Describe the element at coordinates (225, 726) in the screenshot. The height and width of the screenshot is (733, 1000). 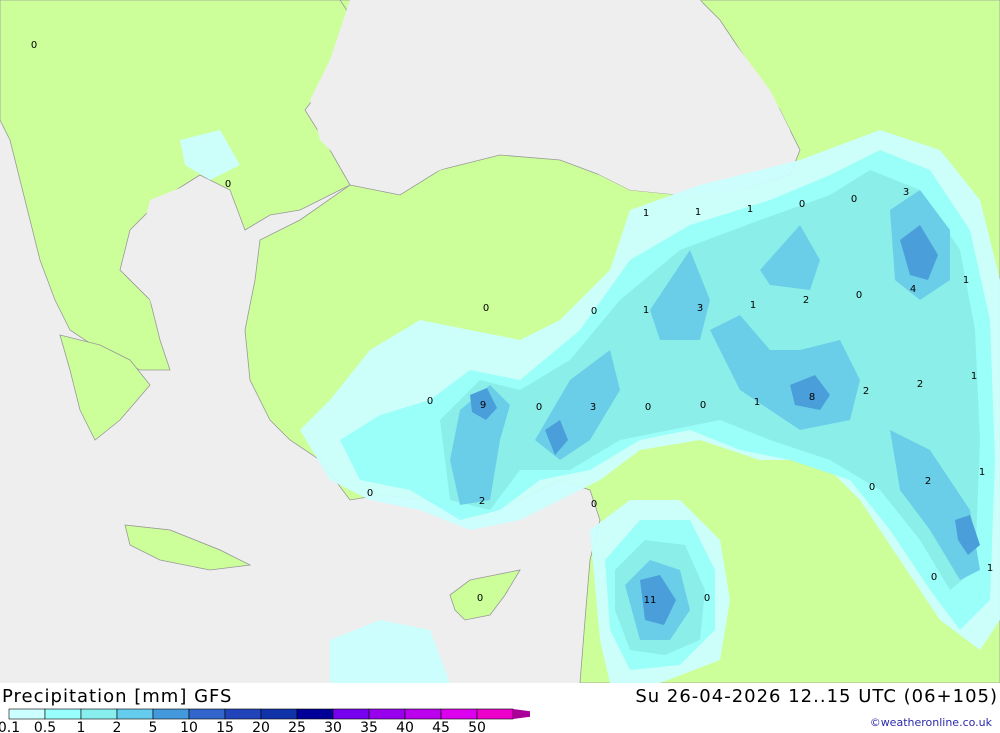
I see `legend-label: 15` at that location.